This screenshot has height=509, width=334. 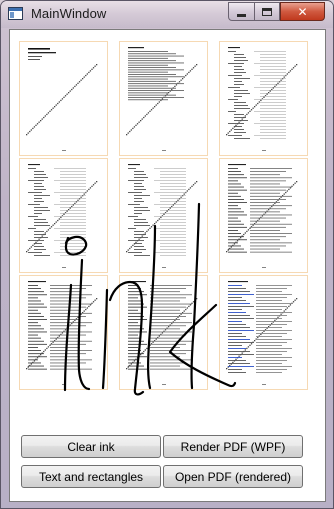 What do you see at coordinates (241, 11) in the screenshot?
I see `minimize-button` at bounding box center [241, 11].